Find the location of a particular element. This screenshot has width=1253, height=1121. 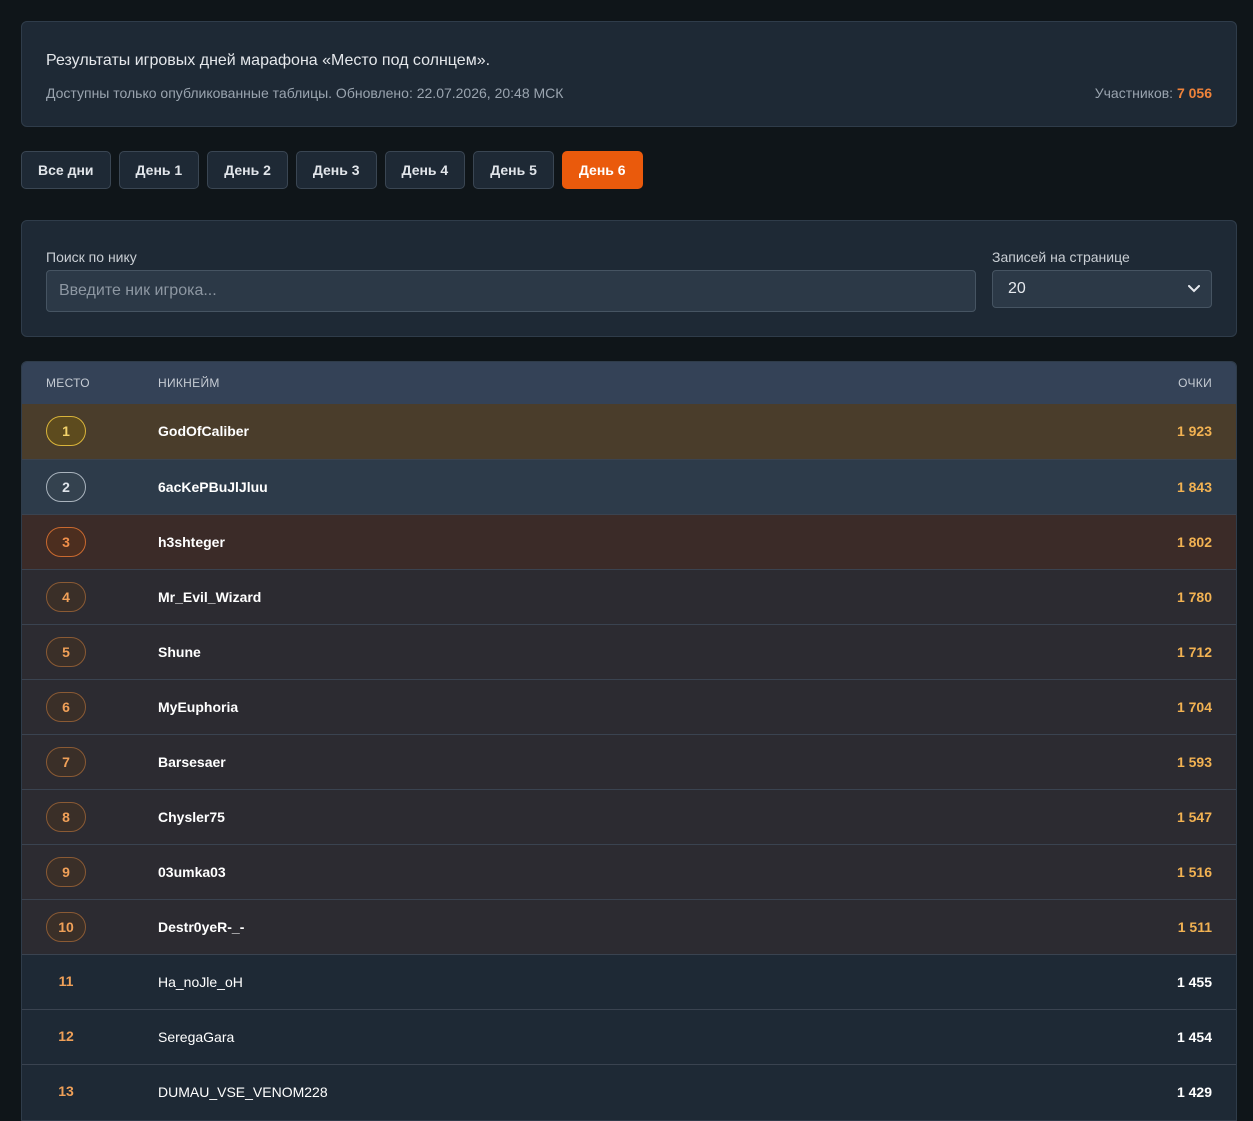

player-points: 1 843 is located at coordinates (1194, 487).